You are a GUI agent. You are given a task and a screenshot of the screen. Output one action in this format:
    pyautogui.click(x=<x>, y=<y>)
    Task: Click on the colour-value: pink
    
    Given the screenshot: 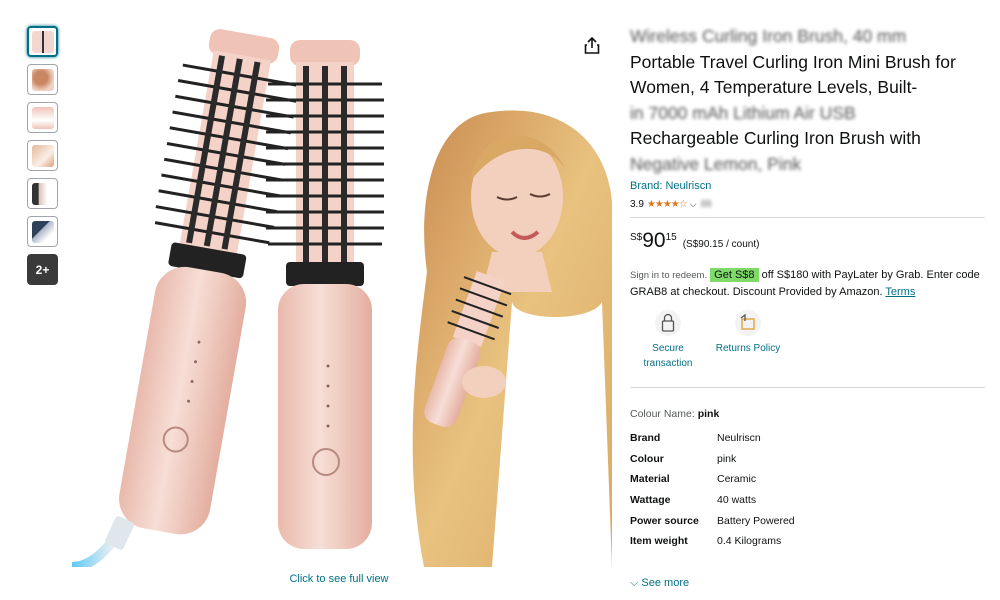 What is the action you would take?
    pyautogui.click(x=708, y=414)
    